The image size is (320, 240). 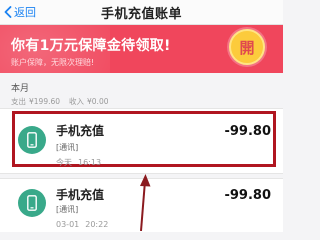 I want to click on annotation-arrow-icon, so click(x=145, y=202).